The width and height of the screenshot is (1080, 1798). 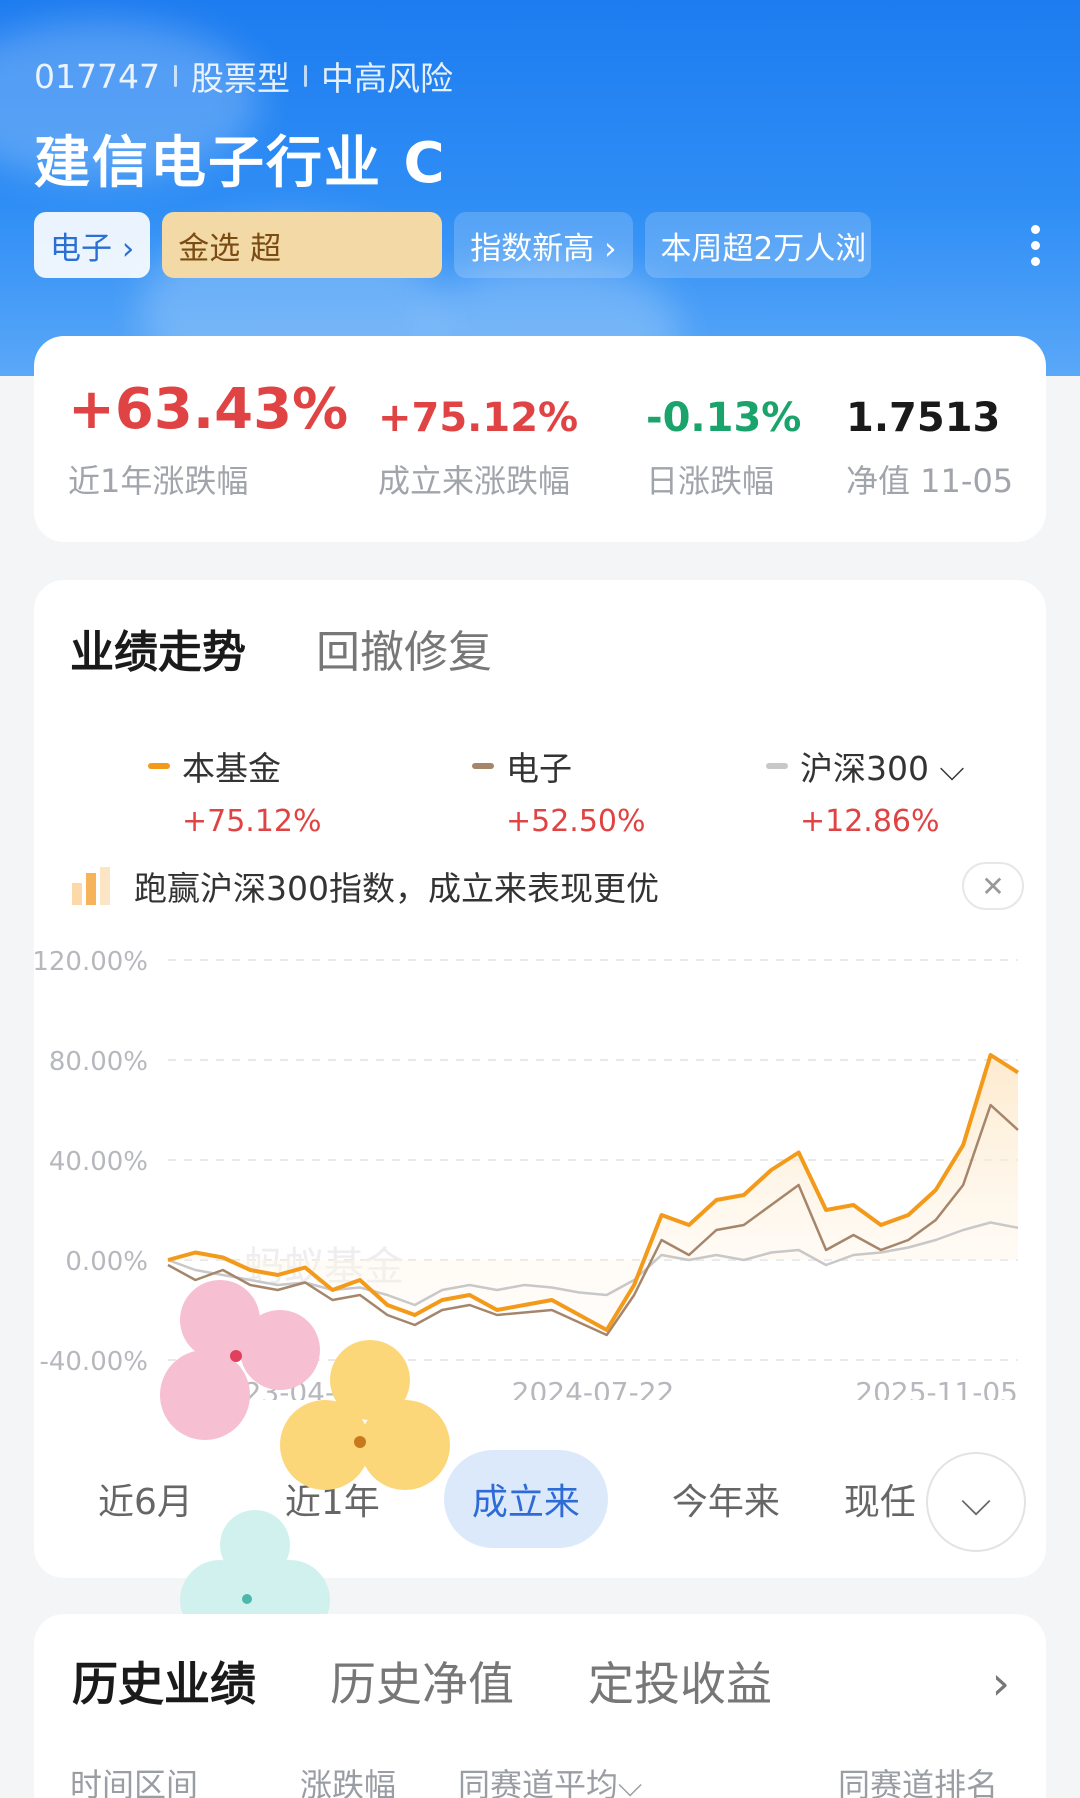 I want to click on fund-code: 017747, so click(x=97, y=76).